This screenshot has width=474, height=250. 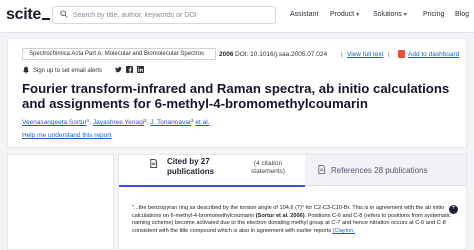 I want to click on linkedin-icon, so click(x=140, y=69).